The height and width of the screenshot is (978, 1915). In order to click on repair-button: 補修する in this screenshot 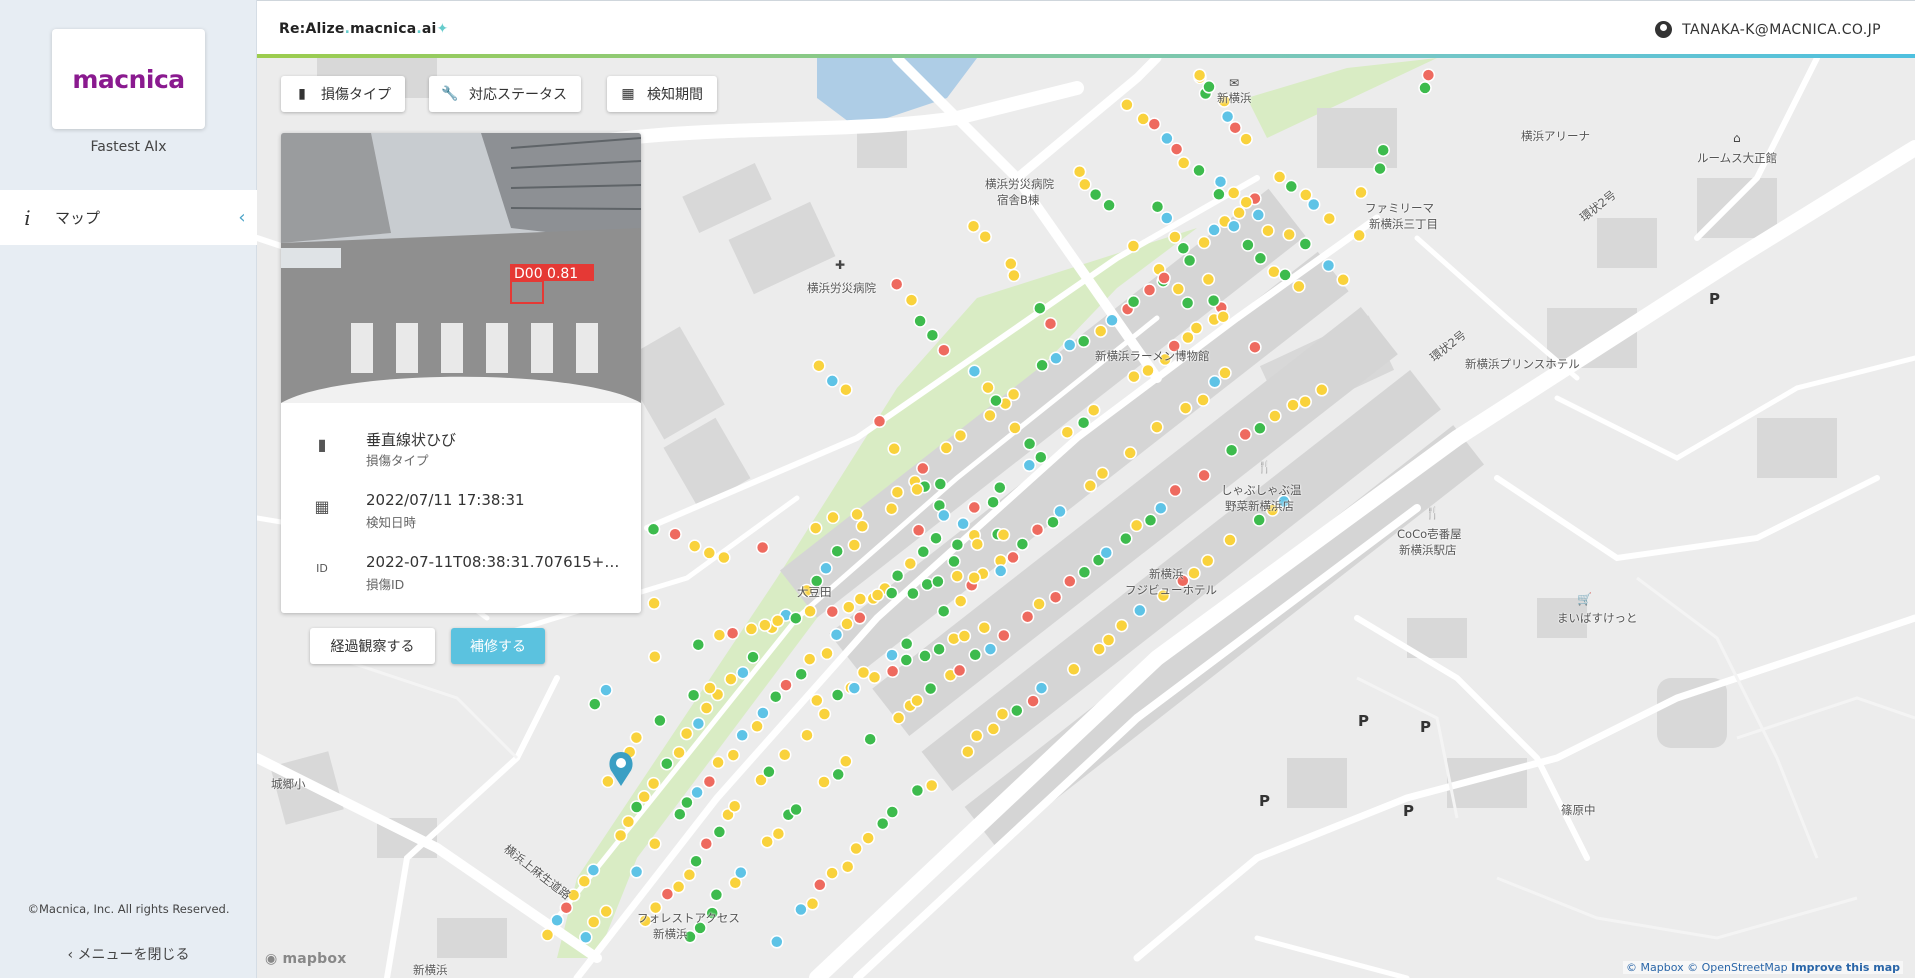, I will do `click(498, 646)`.